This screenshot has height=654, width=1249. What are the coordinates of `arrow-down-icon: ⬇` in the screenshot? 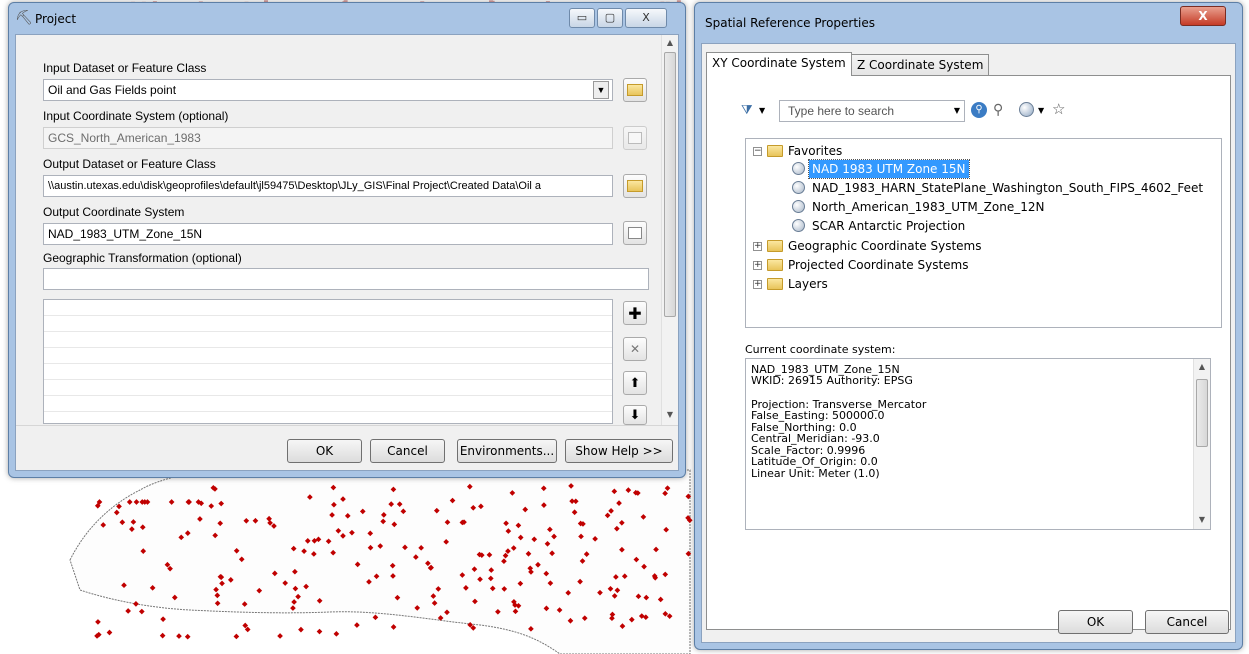 It's located at (635, 415).